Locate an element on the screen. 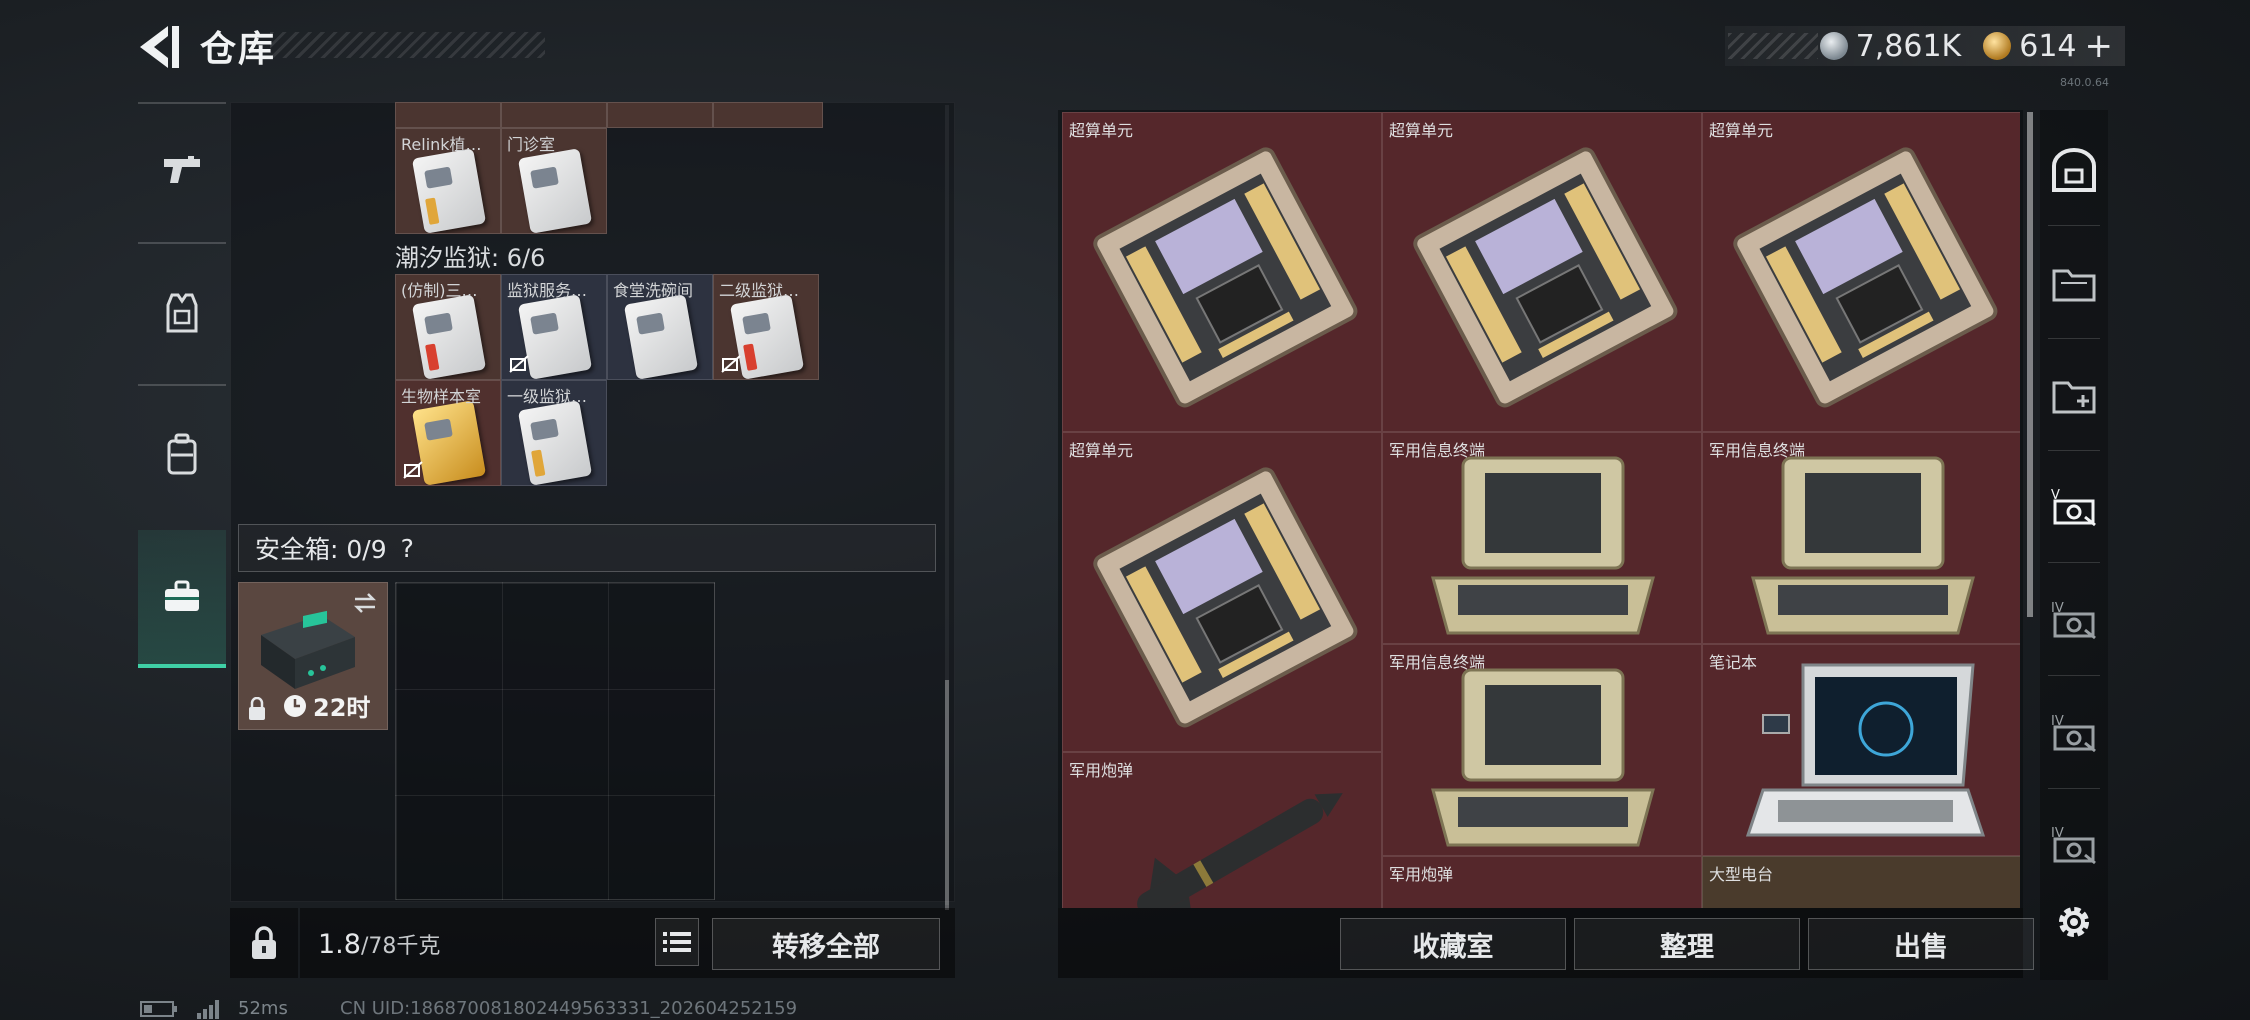 The image size is (2250, 1020). weight-current: 1.8 is located at coordinates (339, 944).